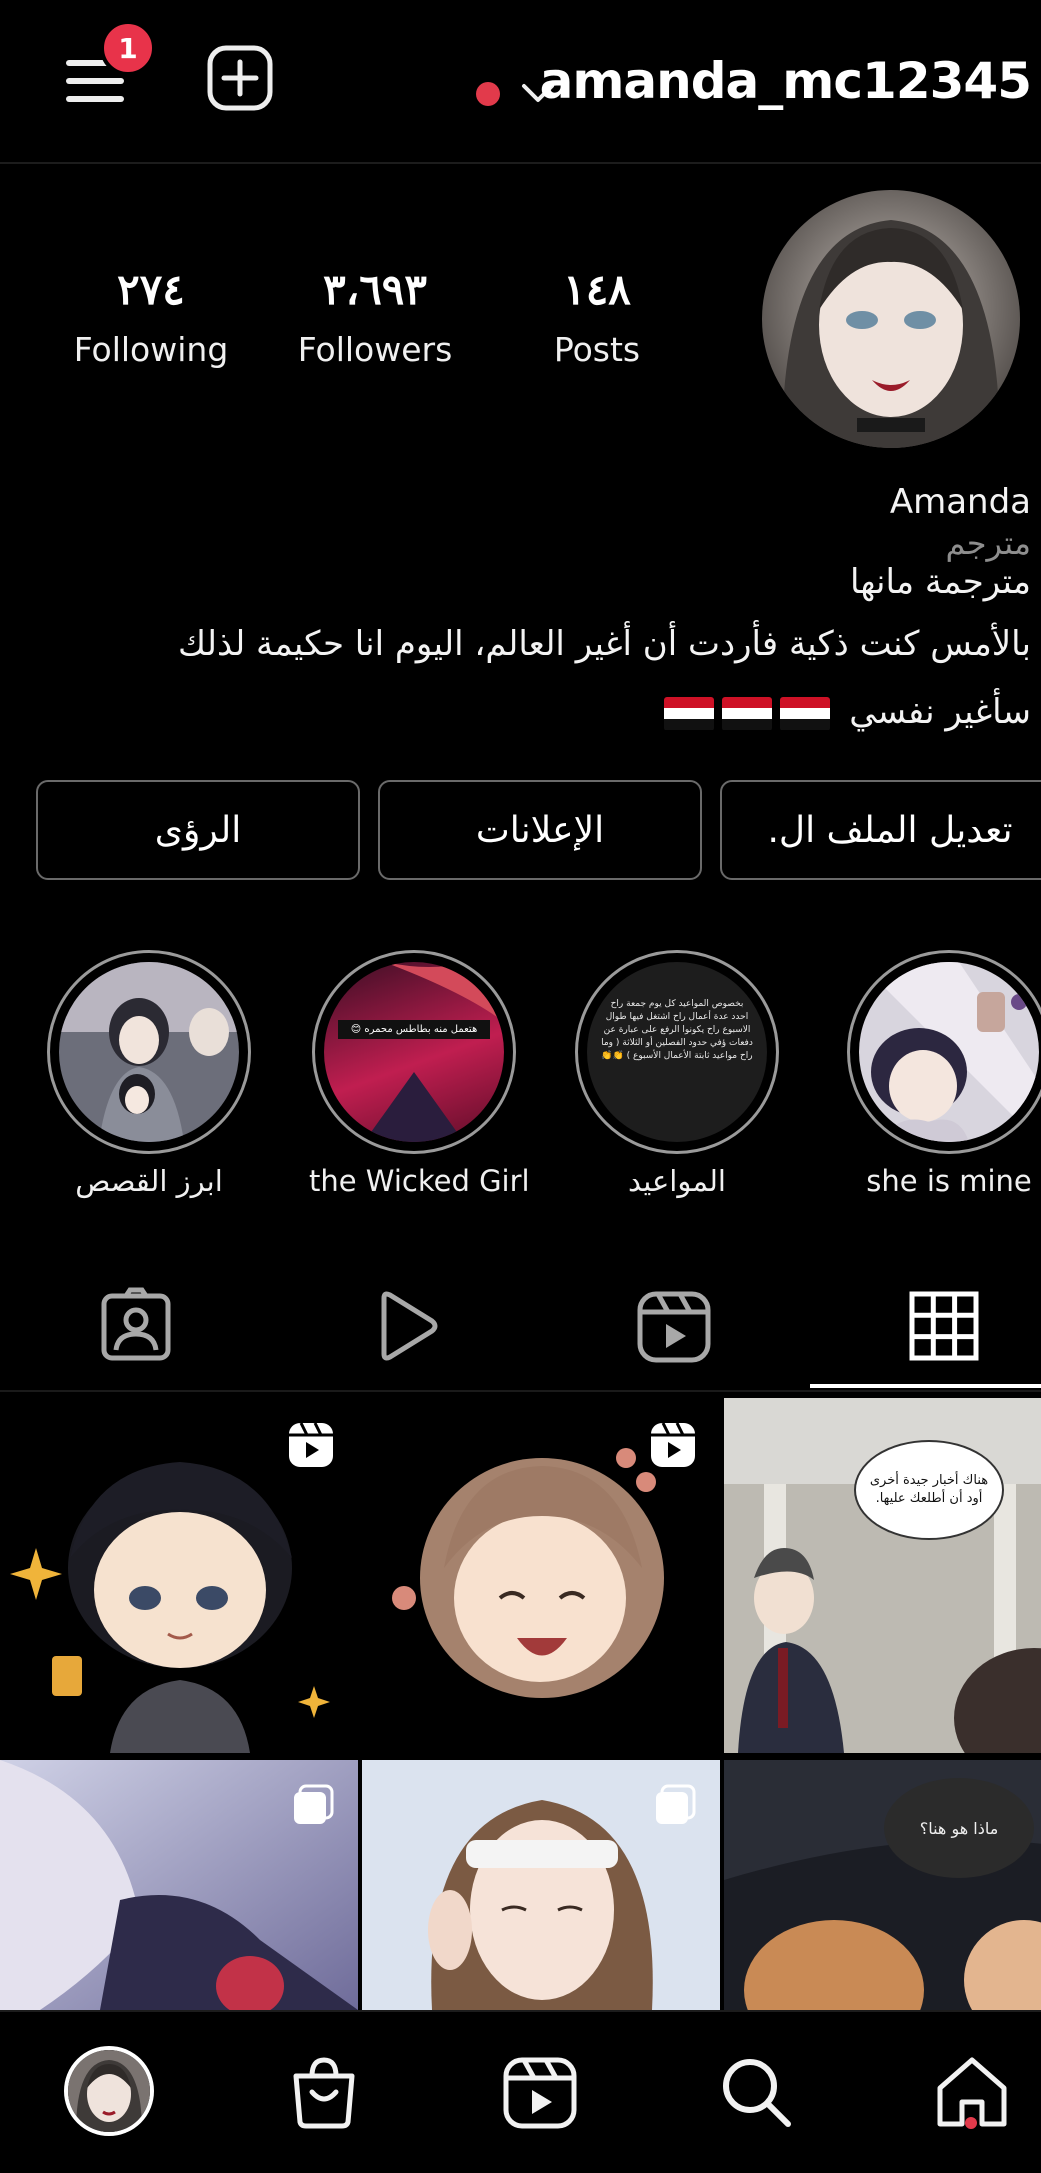 Image resolution: width=1041 pixels, height=2173 pixels. Describe the element at coordinates (414, 1029) in the screenshot. I see `highlight-cover-text: هتعمل منه بطاطس محمره 😊` at that location.